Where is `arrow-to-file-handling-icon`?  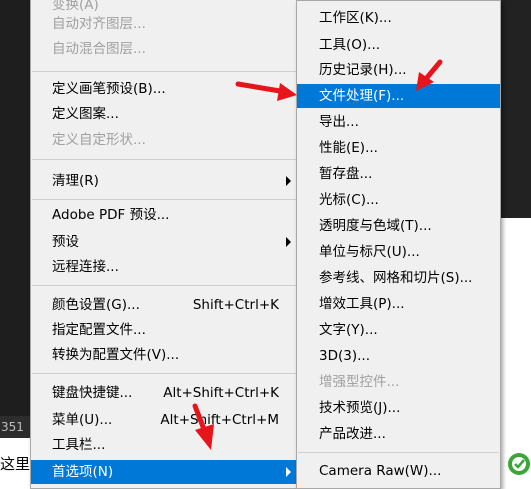 arrow-to-file-handling-icon is located at coordinates (266, 91).